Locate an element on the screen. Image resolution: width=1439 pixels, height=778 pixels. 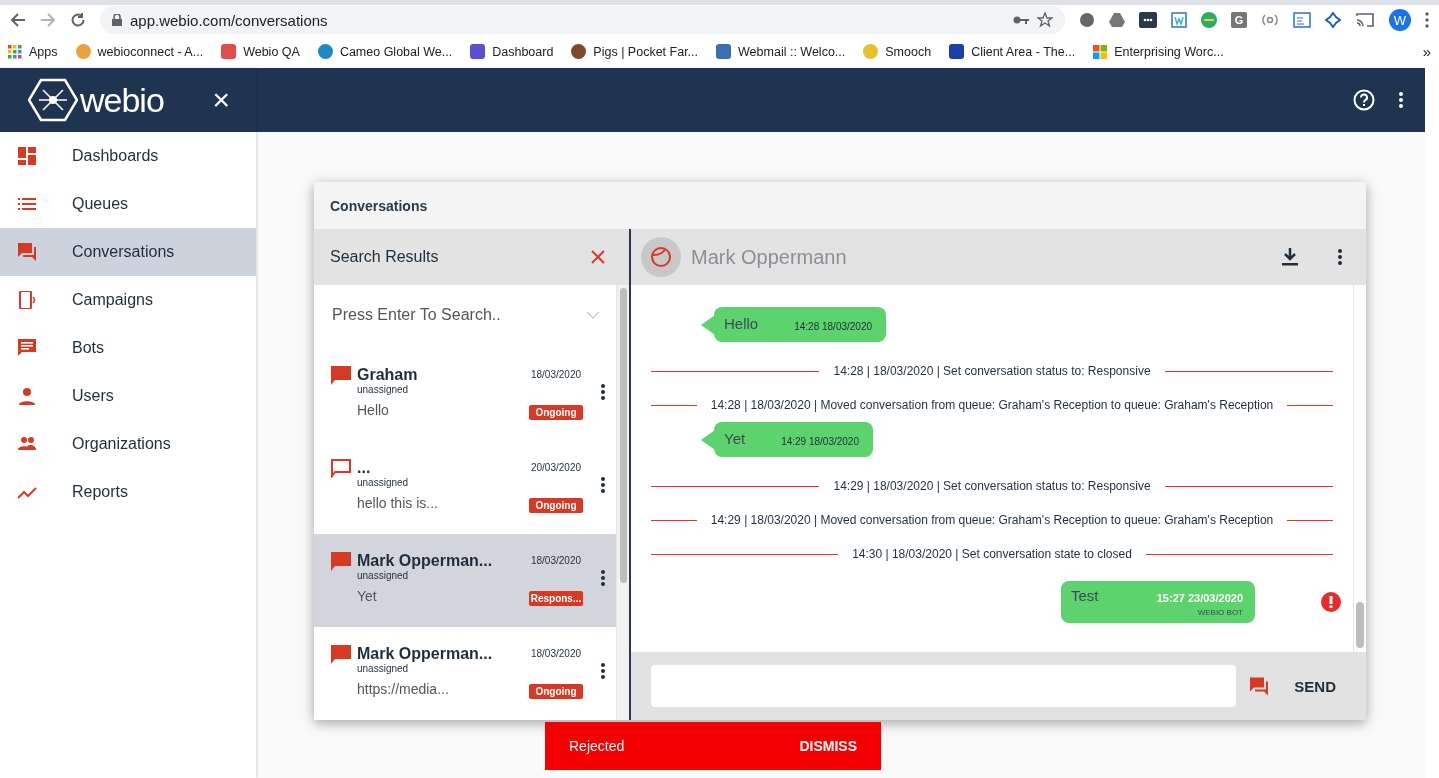
help-icon is located at coordinates (1364, 100).